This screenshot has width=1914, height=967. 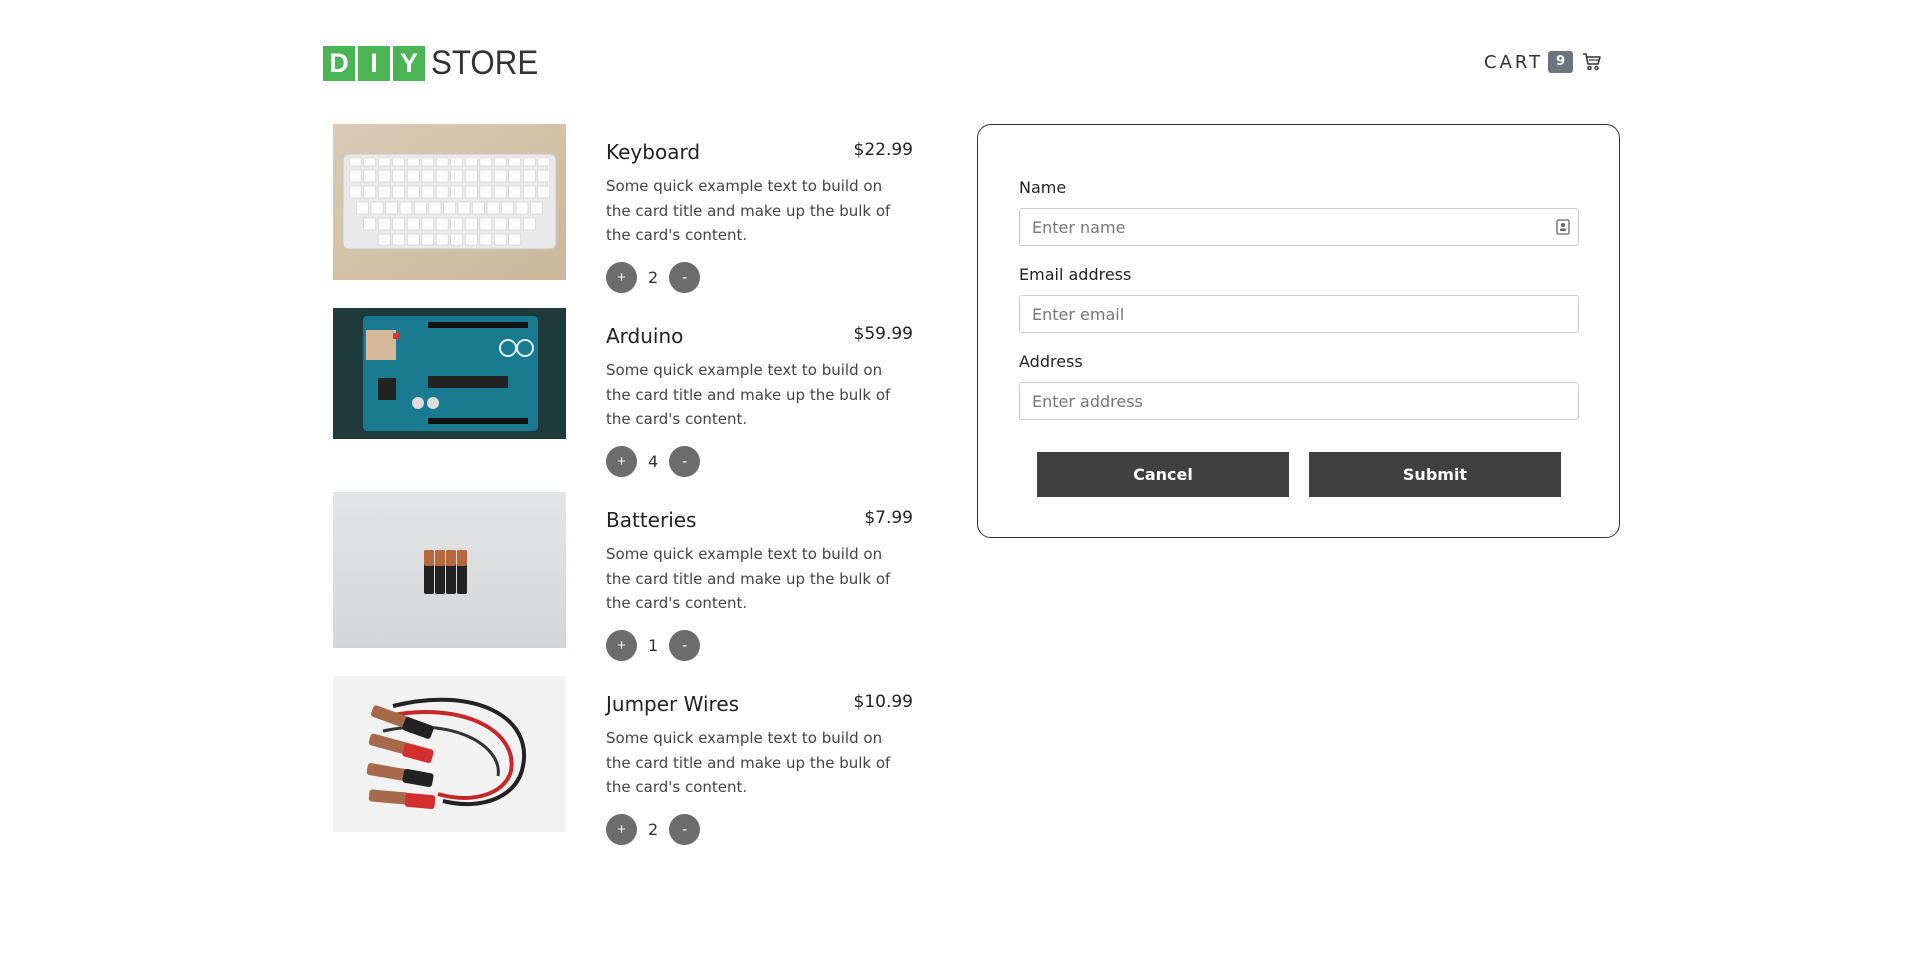 What do you see at coordinates (339, 63) in the screenshot?
I see `logo-letter-d: D` at bounding box center [339, 63].